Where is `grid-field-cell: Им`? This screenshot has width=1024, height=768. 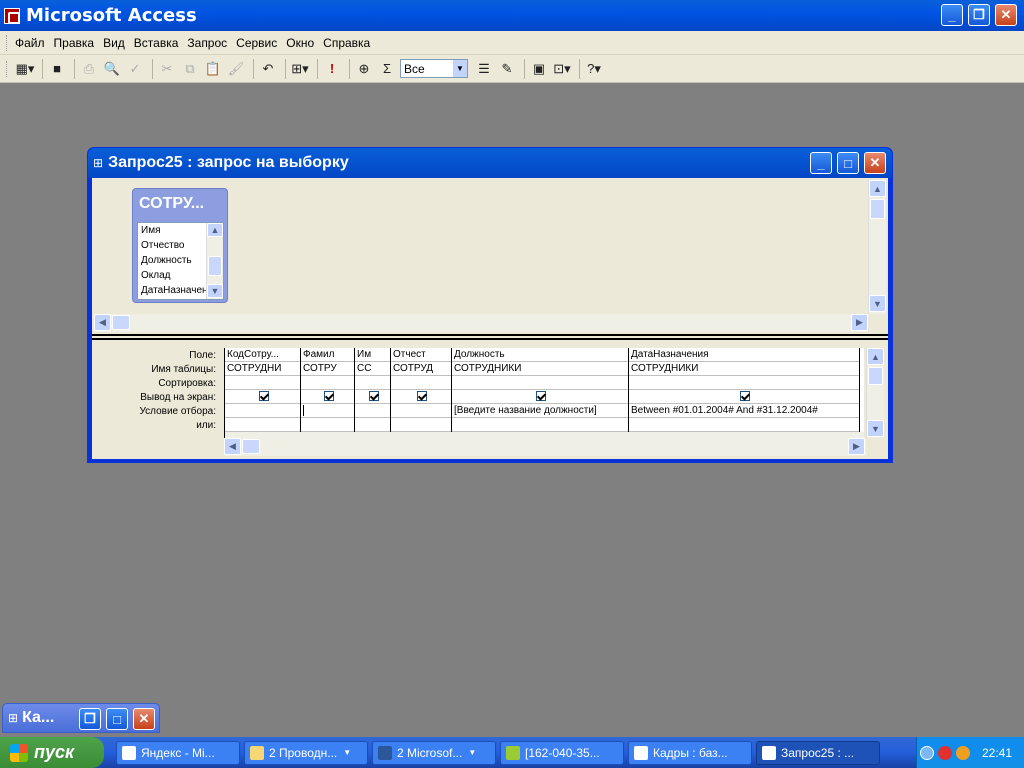
grid-field-cell: Им is located at coordinates (372, 355).